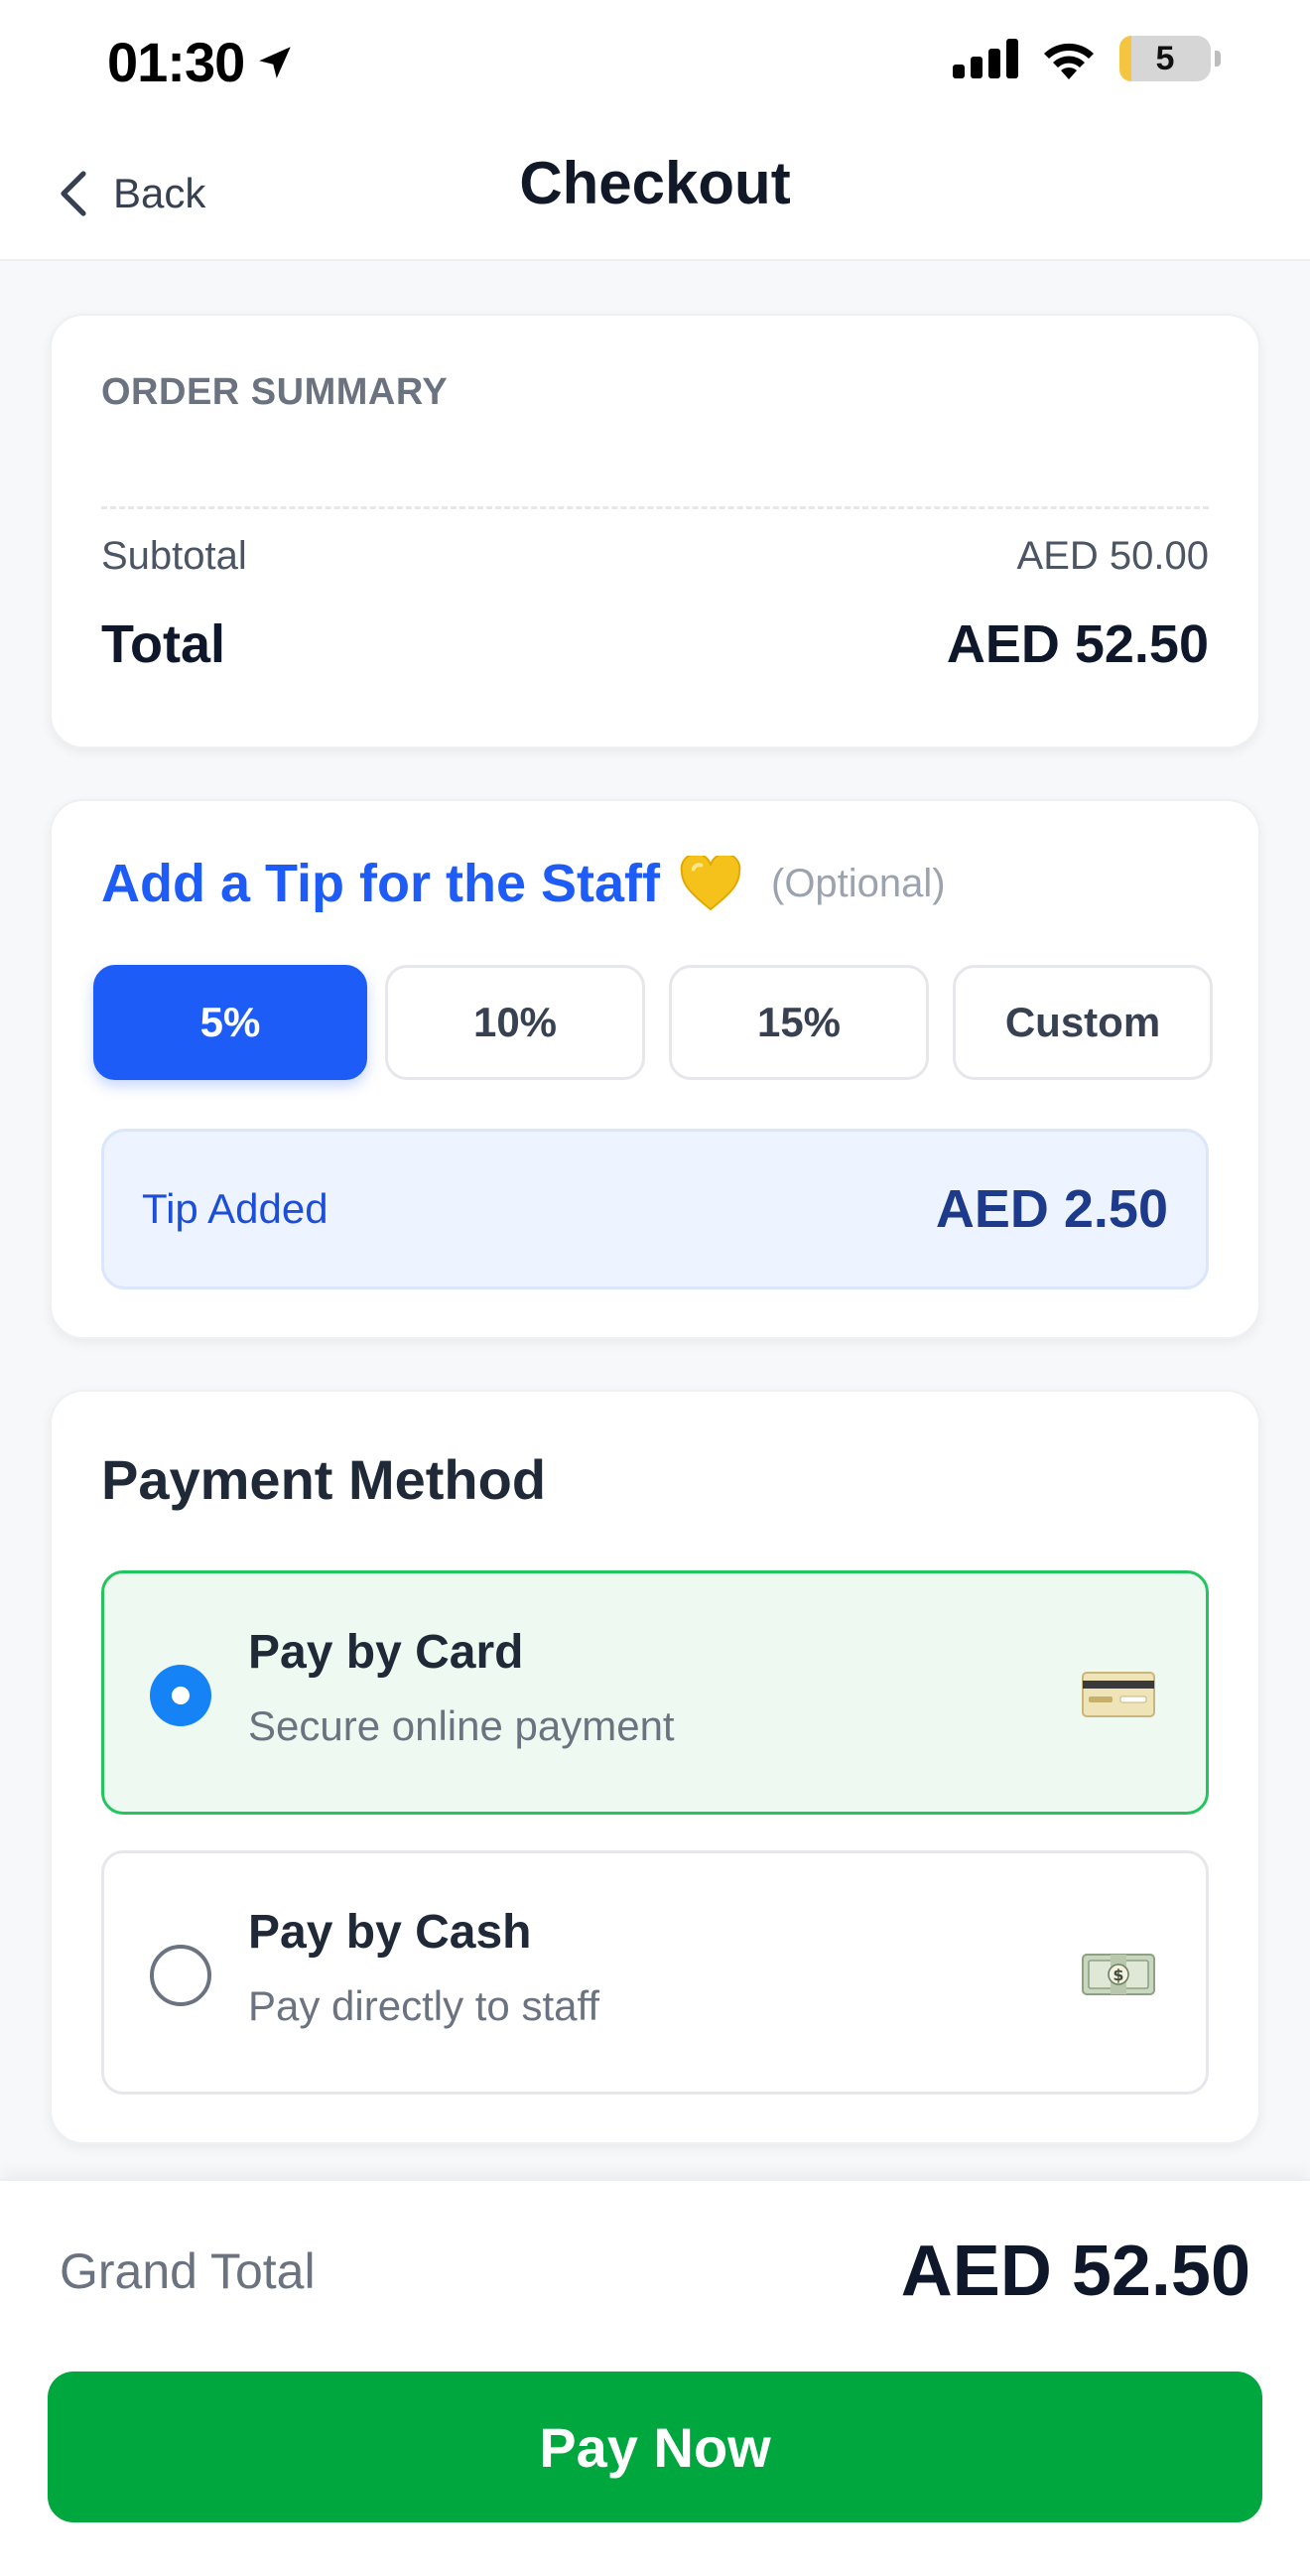  I want to click on chevron-left-icon, so click(73, 193).